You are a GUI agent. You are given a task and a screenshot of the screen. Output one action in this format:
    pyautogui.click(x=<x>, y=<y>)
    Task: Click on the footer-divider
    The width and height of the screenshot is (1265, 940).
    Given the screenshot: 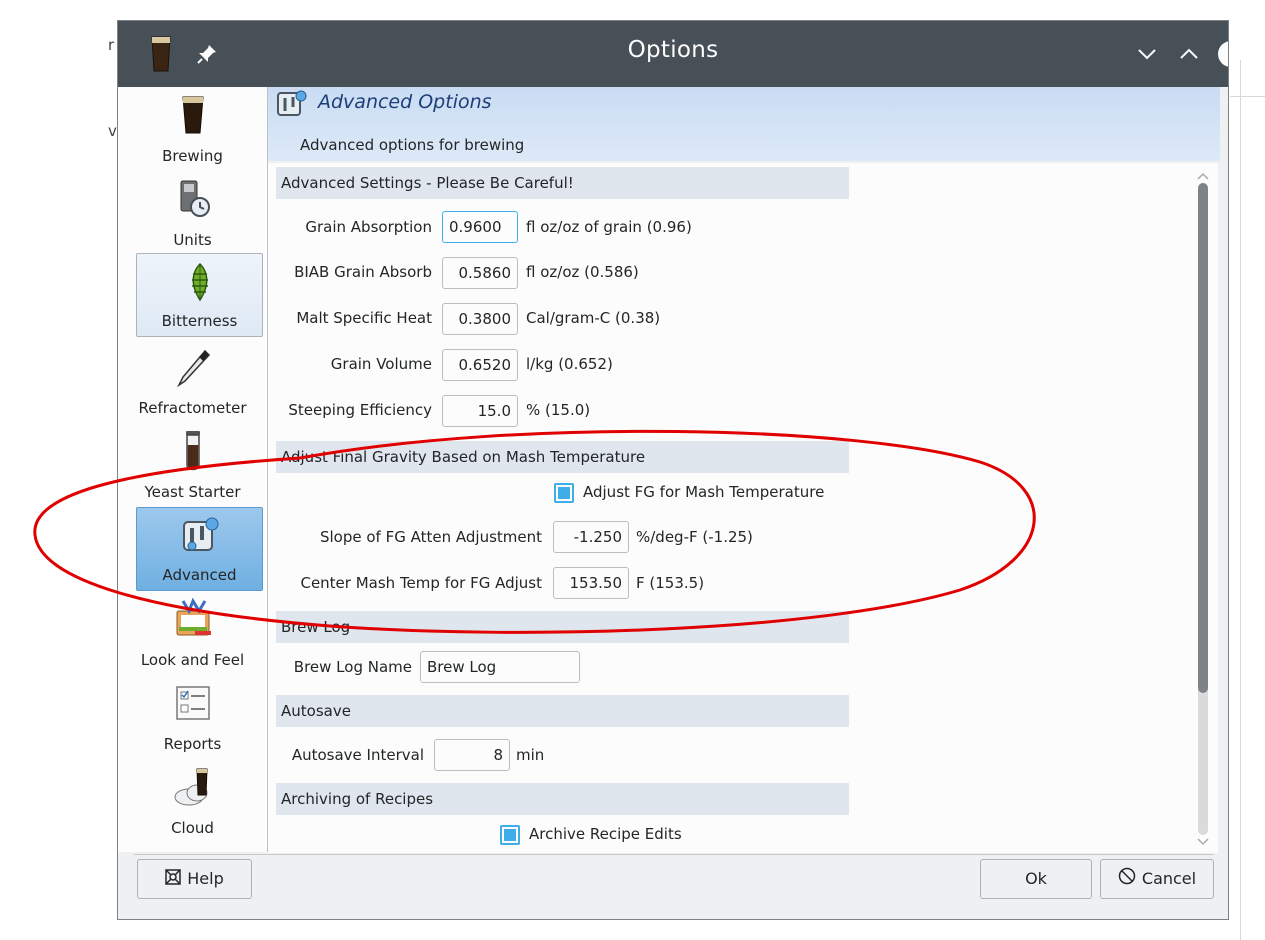 What is the action you would take?
    pyautogui.click(x=674, y=854)
    